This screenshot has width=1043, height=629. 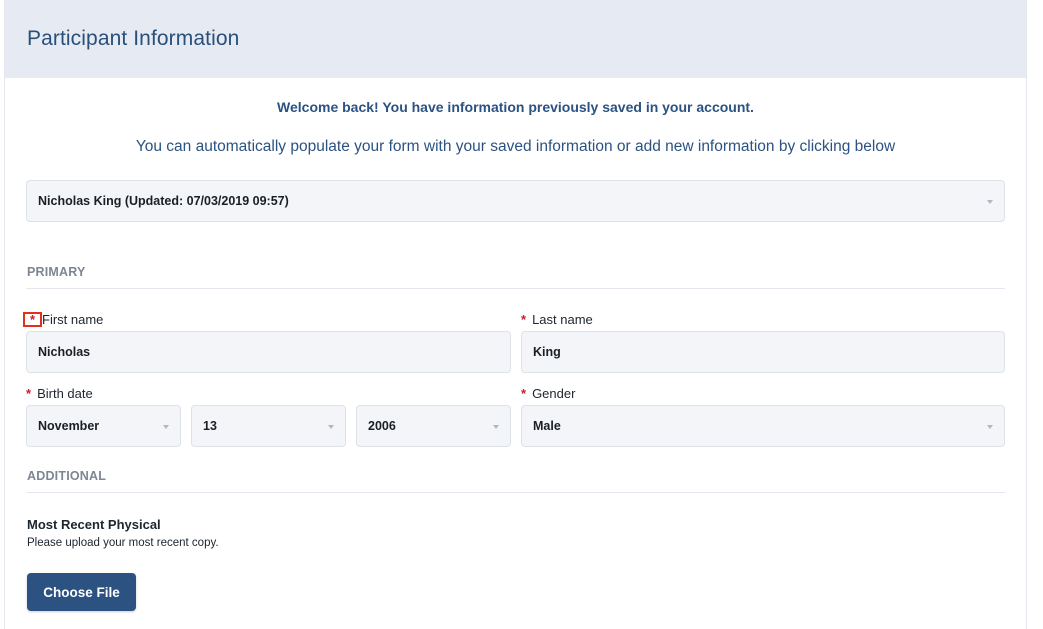 I want to click on first-name-label: * First name, so click(x=63, y=319).